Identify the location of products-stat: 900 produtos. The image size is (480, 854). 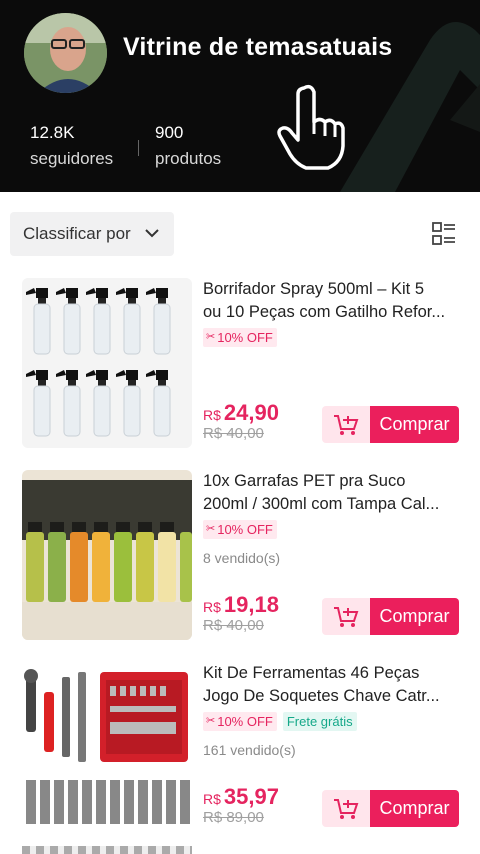
(188, 146).